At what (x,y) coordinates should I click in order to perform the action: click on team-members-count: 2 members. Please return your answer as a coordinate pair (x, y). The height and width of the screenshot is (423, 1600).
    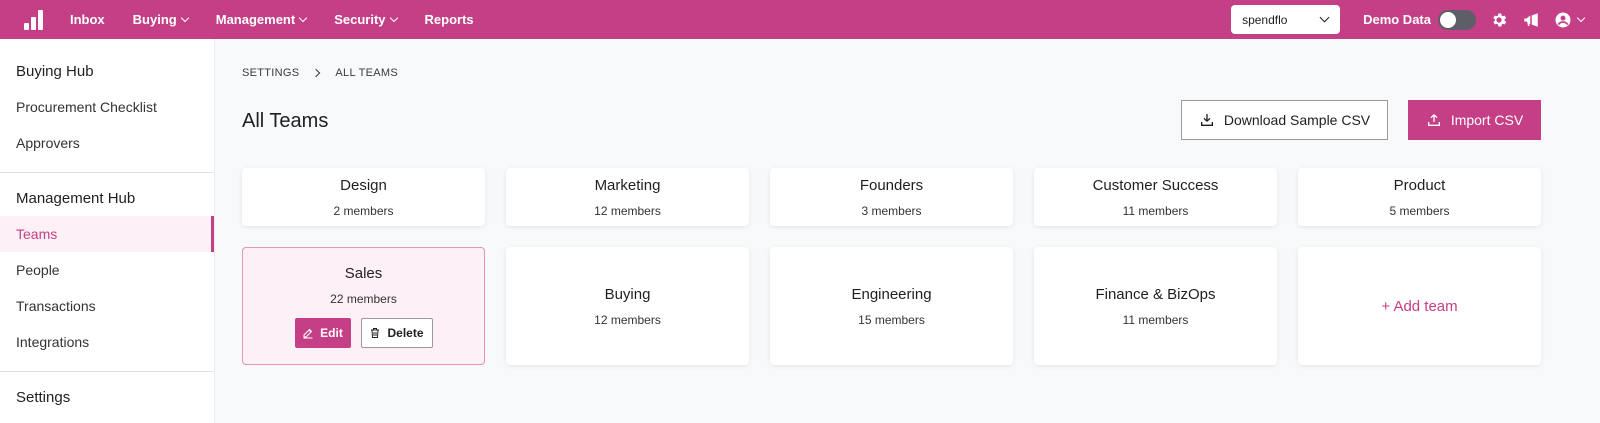
    Looking at the image, I should click on (363, 210).